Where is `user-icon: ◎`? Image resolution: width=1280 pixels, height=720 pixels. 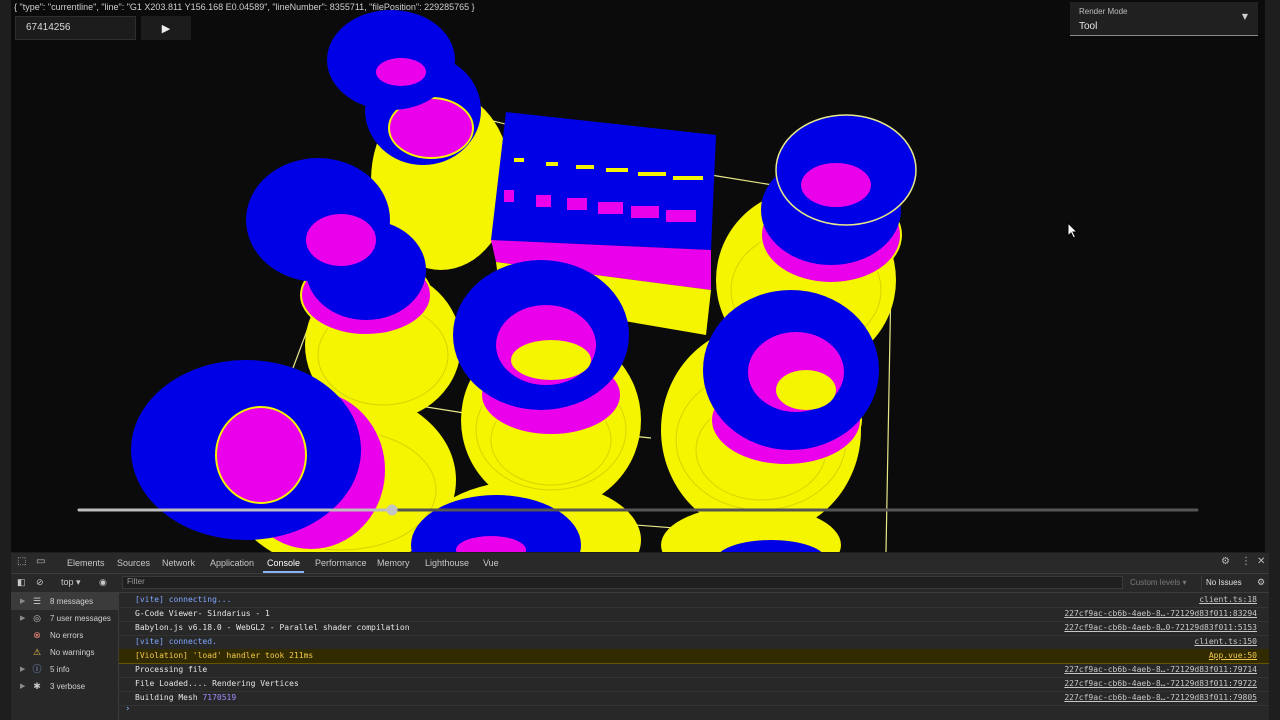 user-icon: ◎ is located at coordinates (37, 618).